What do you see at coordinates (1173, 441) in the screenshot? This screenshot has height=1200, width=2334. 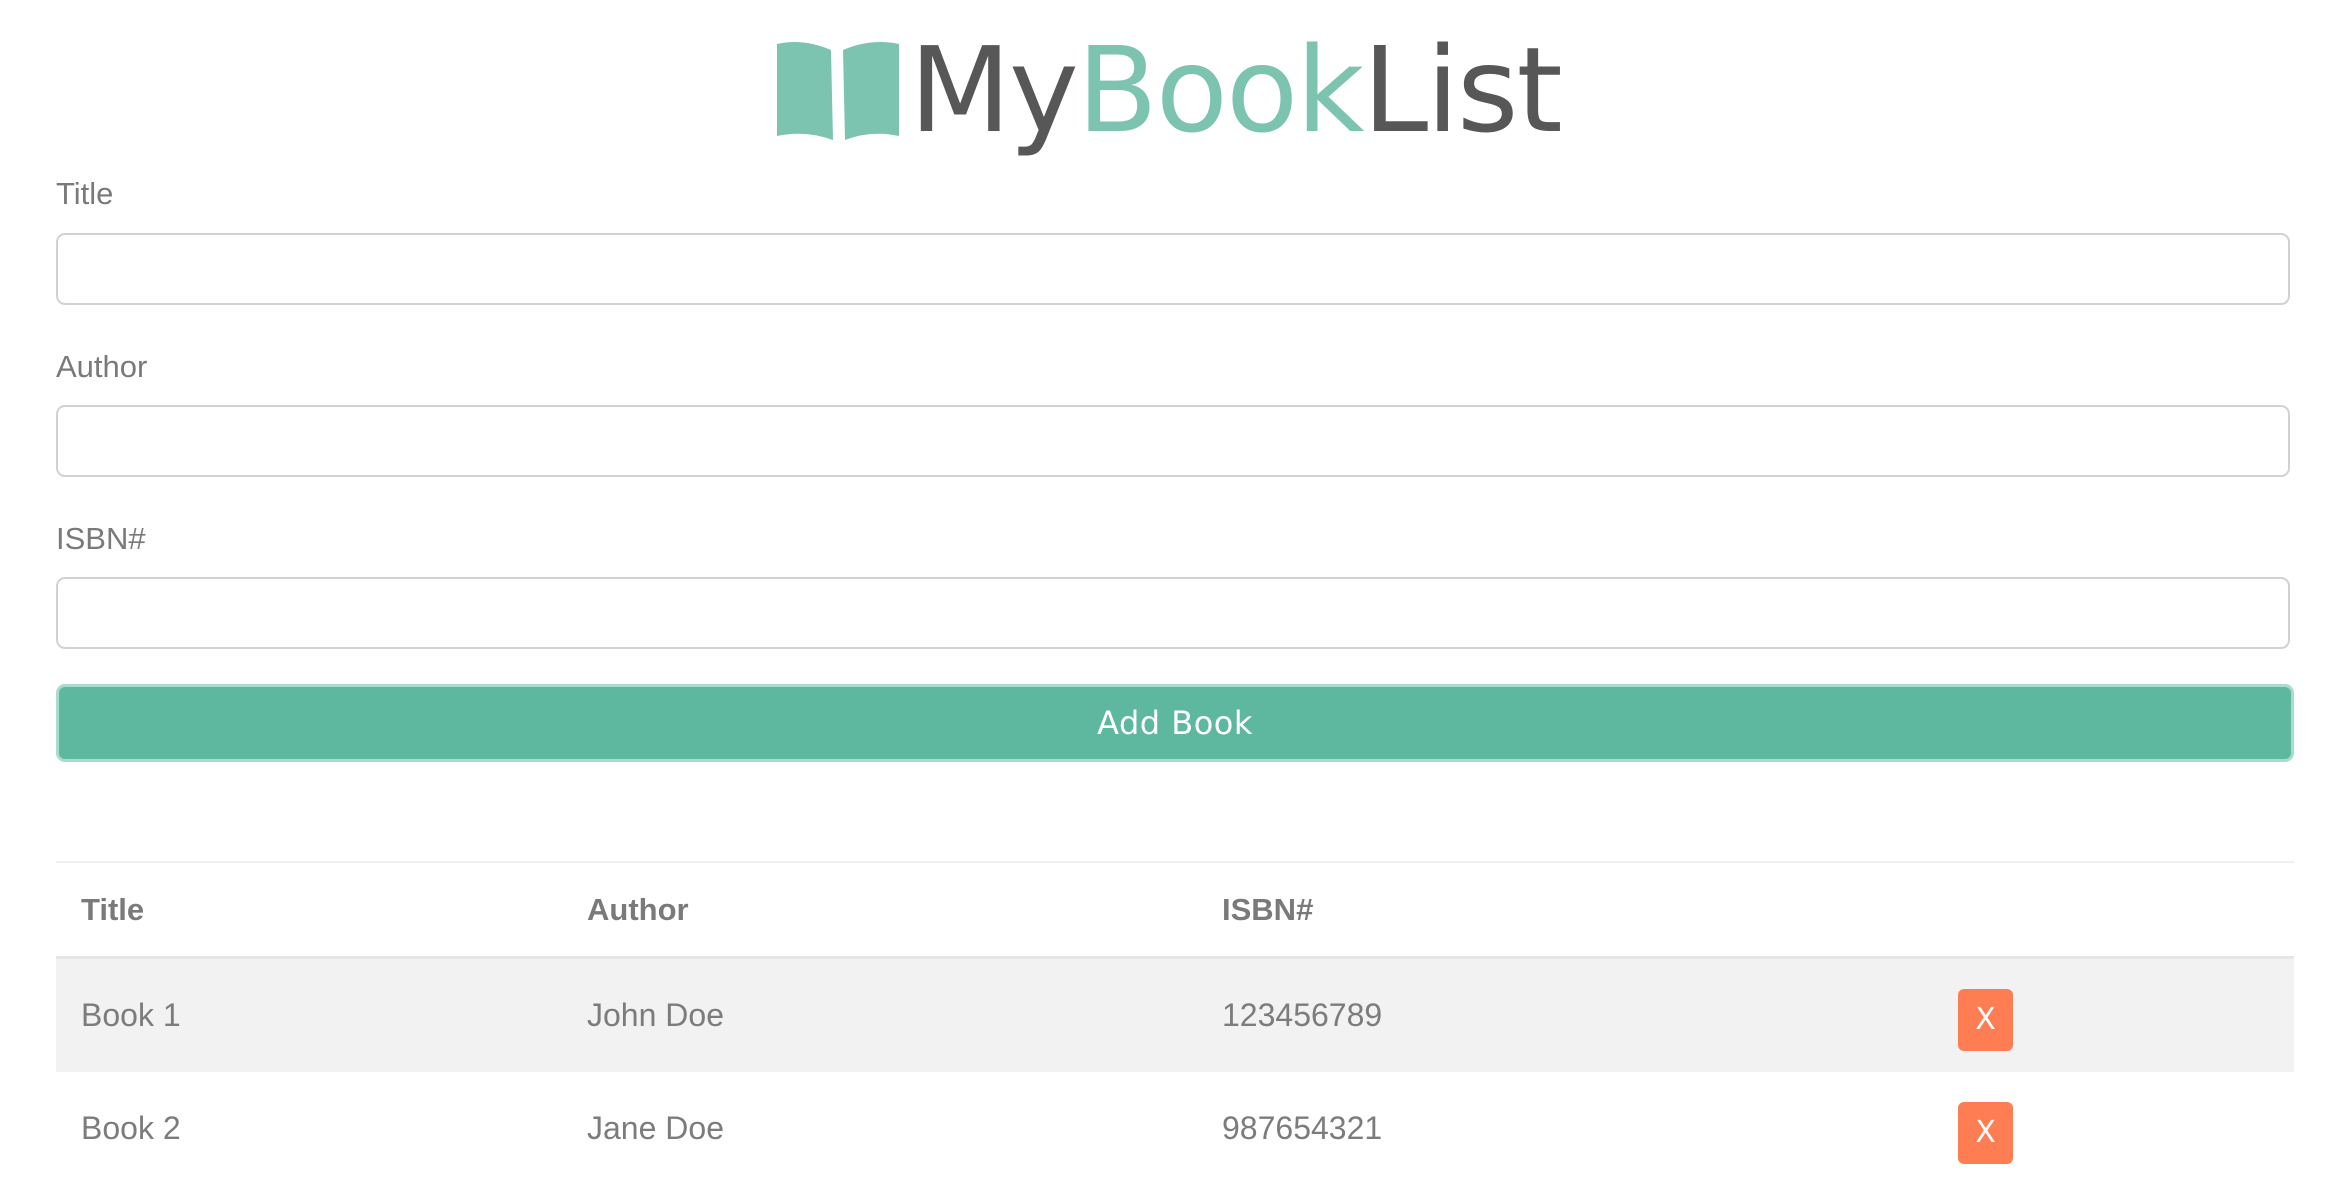 I see `author-input` at bounding box center [1173, 441].